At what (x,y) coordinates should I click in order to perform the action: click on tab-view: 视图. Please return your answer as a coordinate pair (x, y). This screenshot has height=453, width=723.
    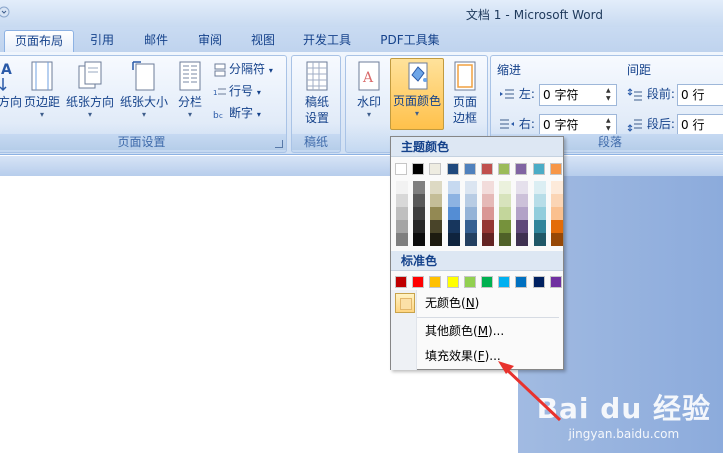
    Looking at the image, I should click on (263, 41).